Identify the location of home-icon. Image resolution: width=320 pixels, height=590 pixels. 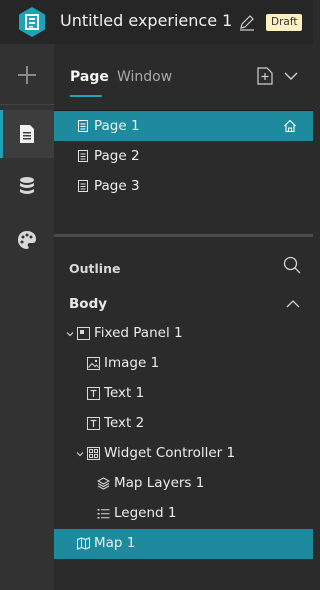
(290, 126).